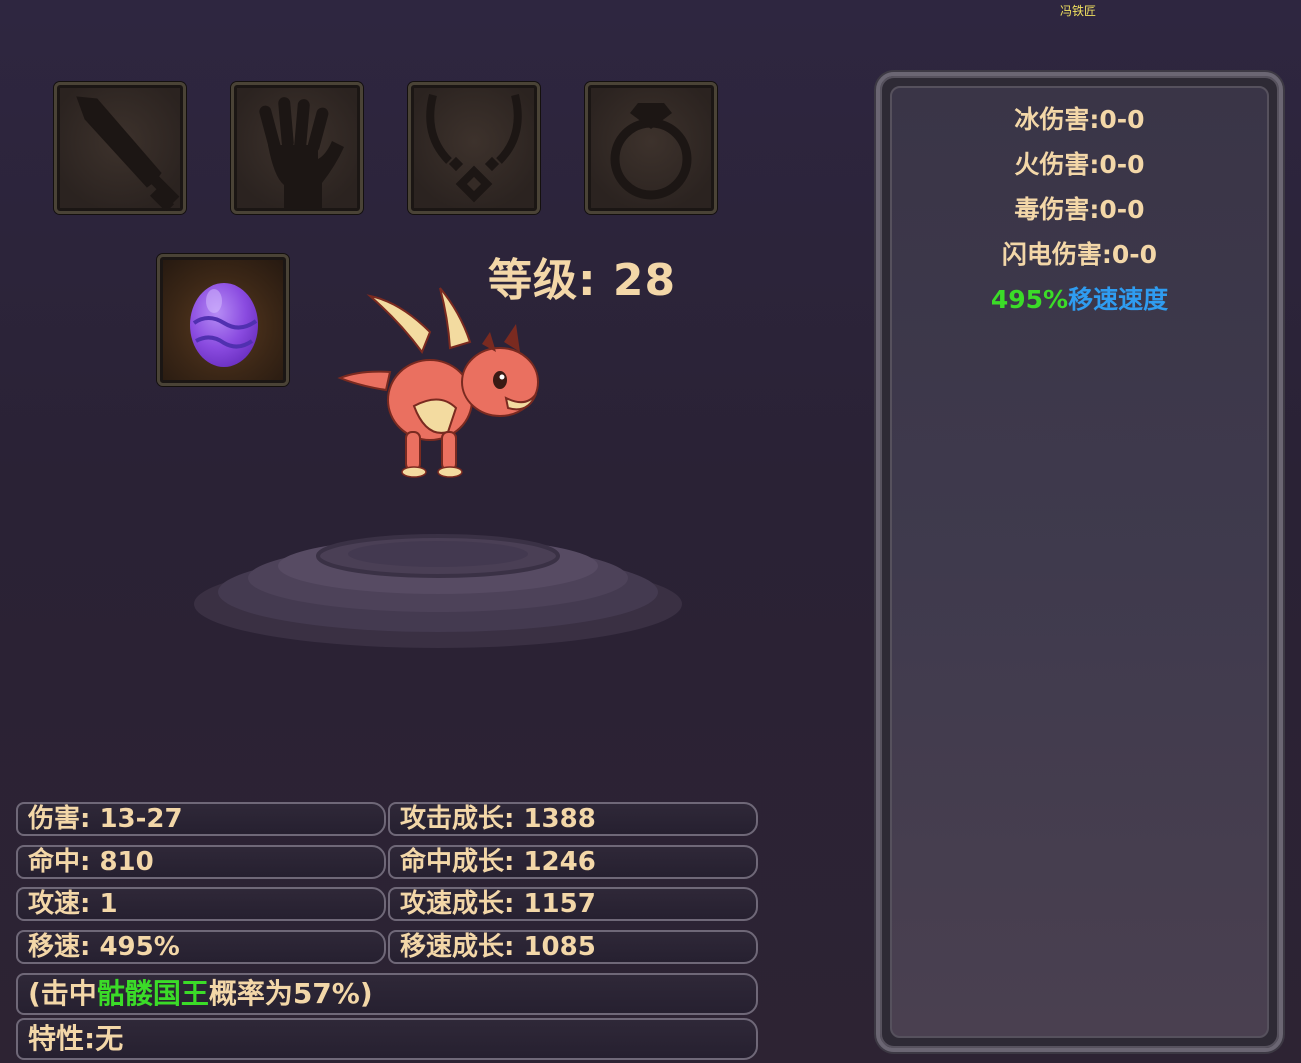 The height and width of the screenshot is (1063, 1301). What do you see at coordinates (438, 591) in the screenshot?
I see `pet-pedestal` at bounding box center [438, 591].